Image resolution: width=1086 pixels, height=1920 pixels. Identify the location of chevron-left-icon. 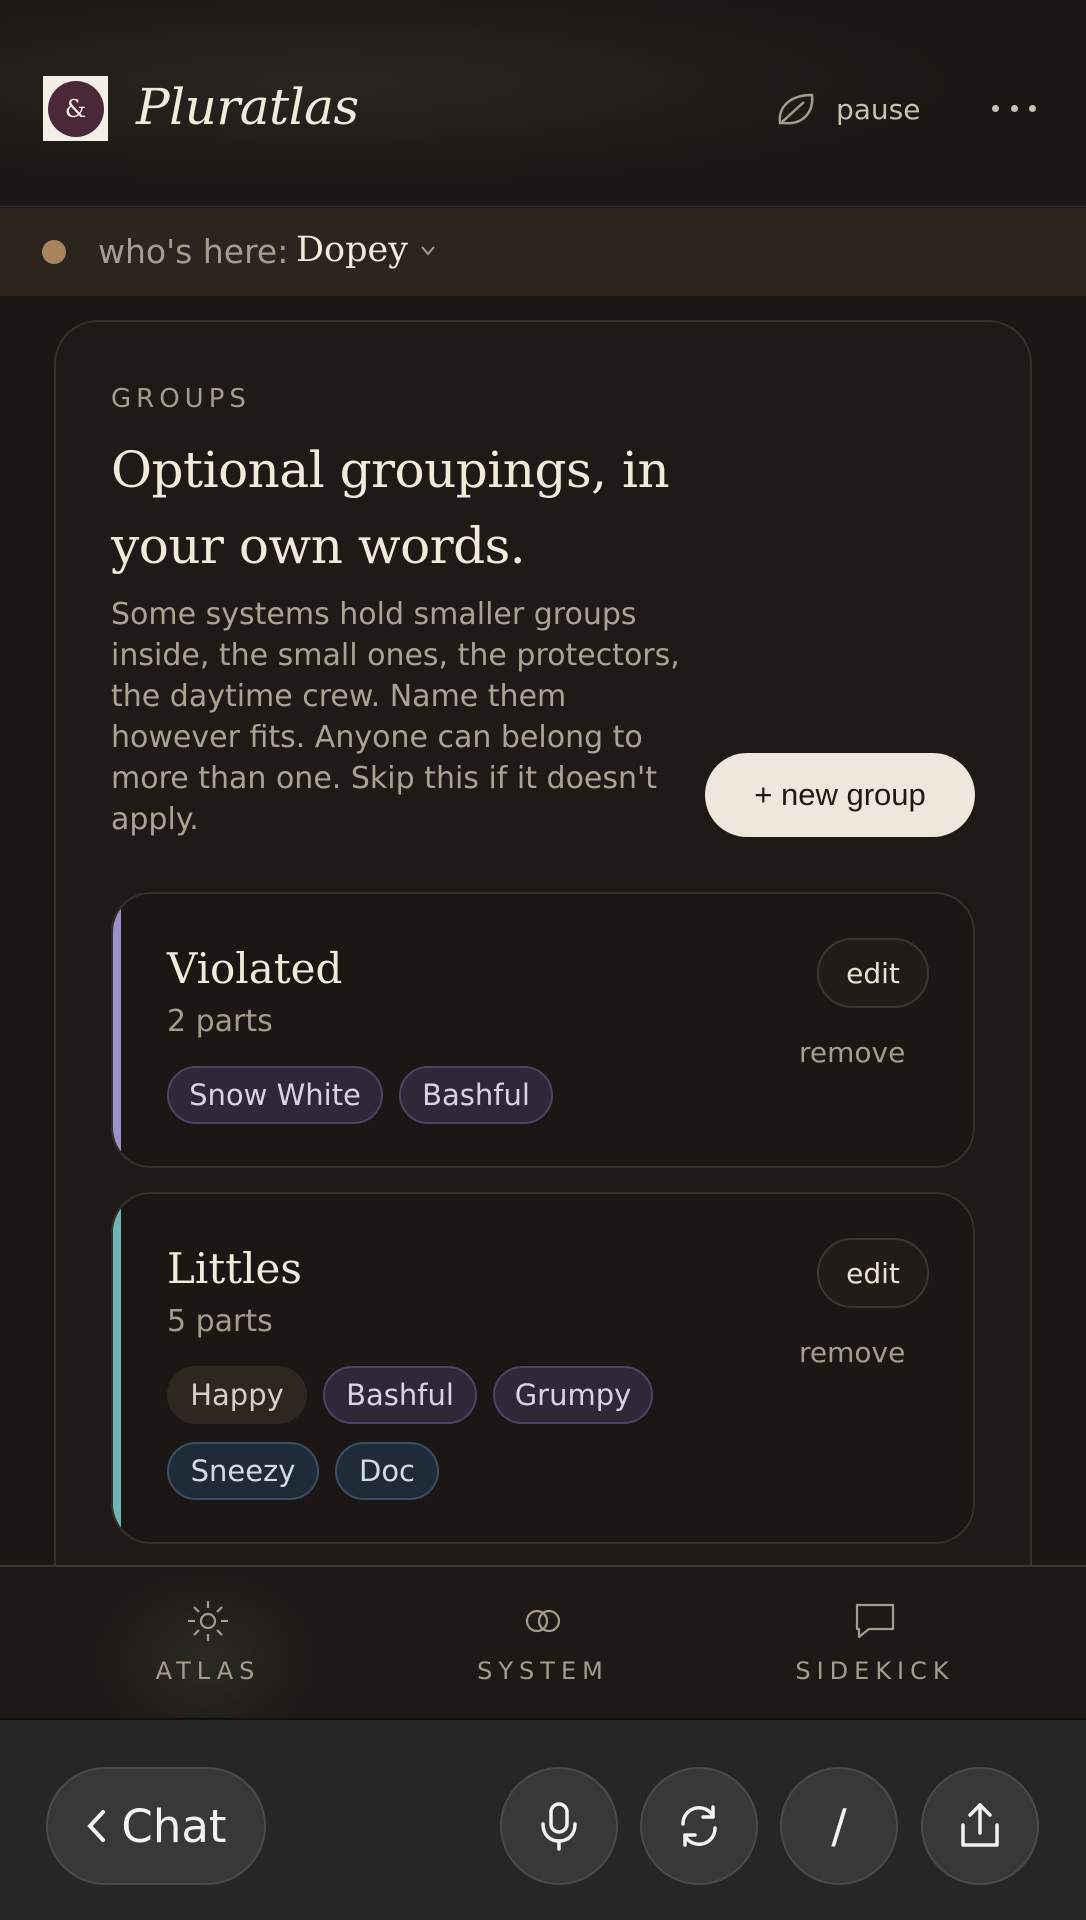
(96, 1826).